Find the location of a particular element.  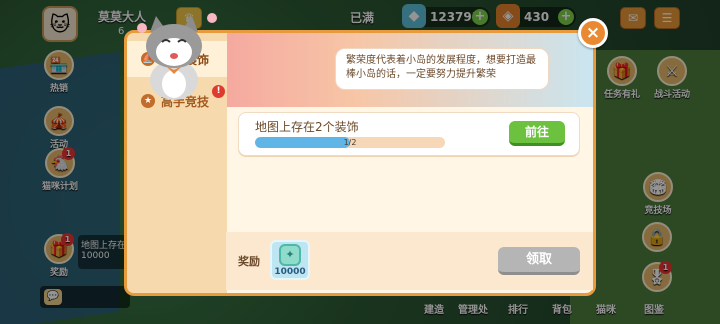

task-title: 地图上存在2个装饰 is located at coordinates (307, 127).